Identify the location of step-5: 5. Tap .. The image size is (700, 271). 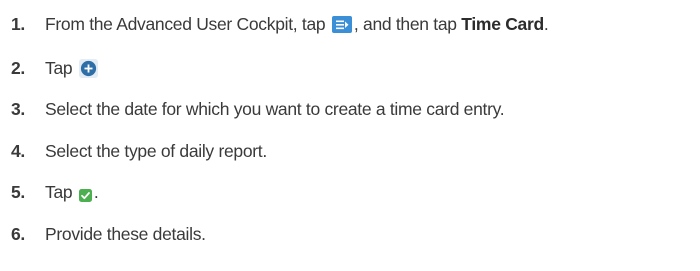
(49, 192).